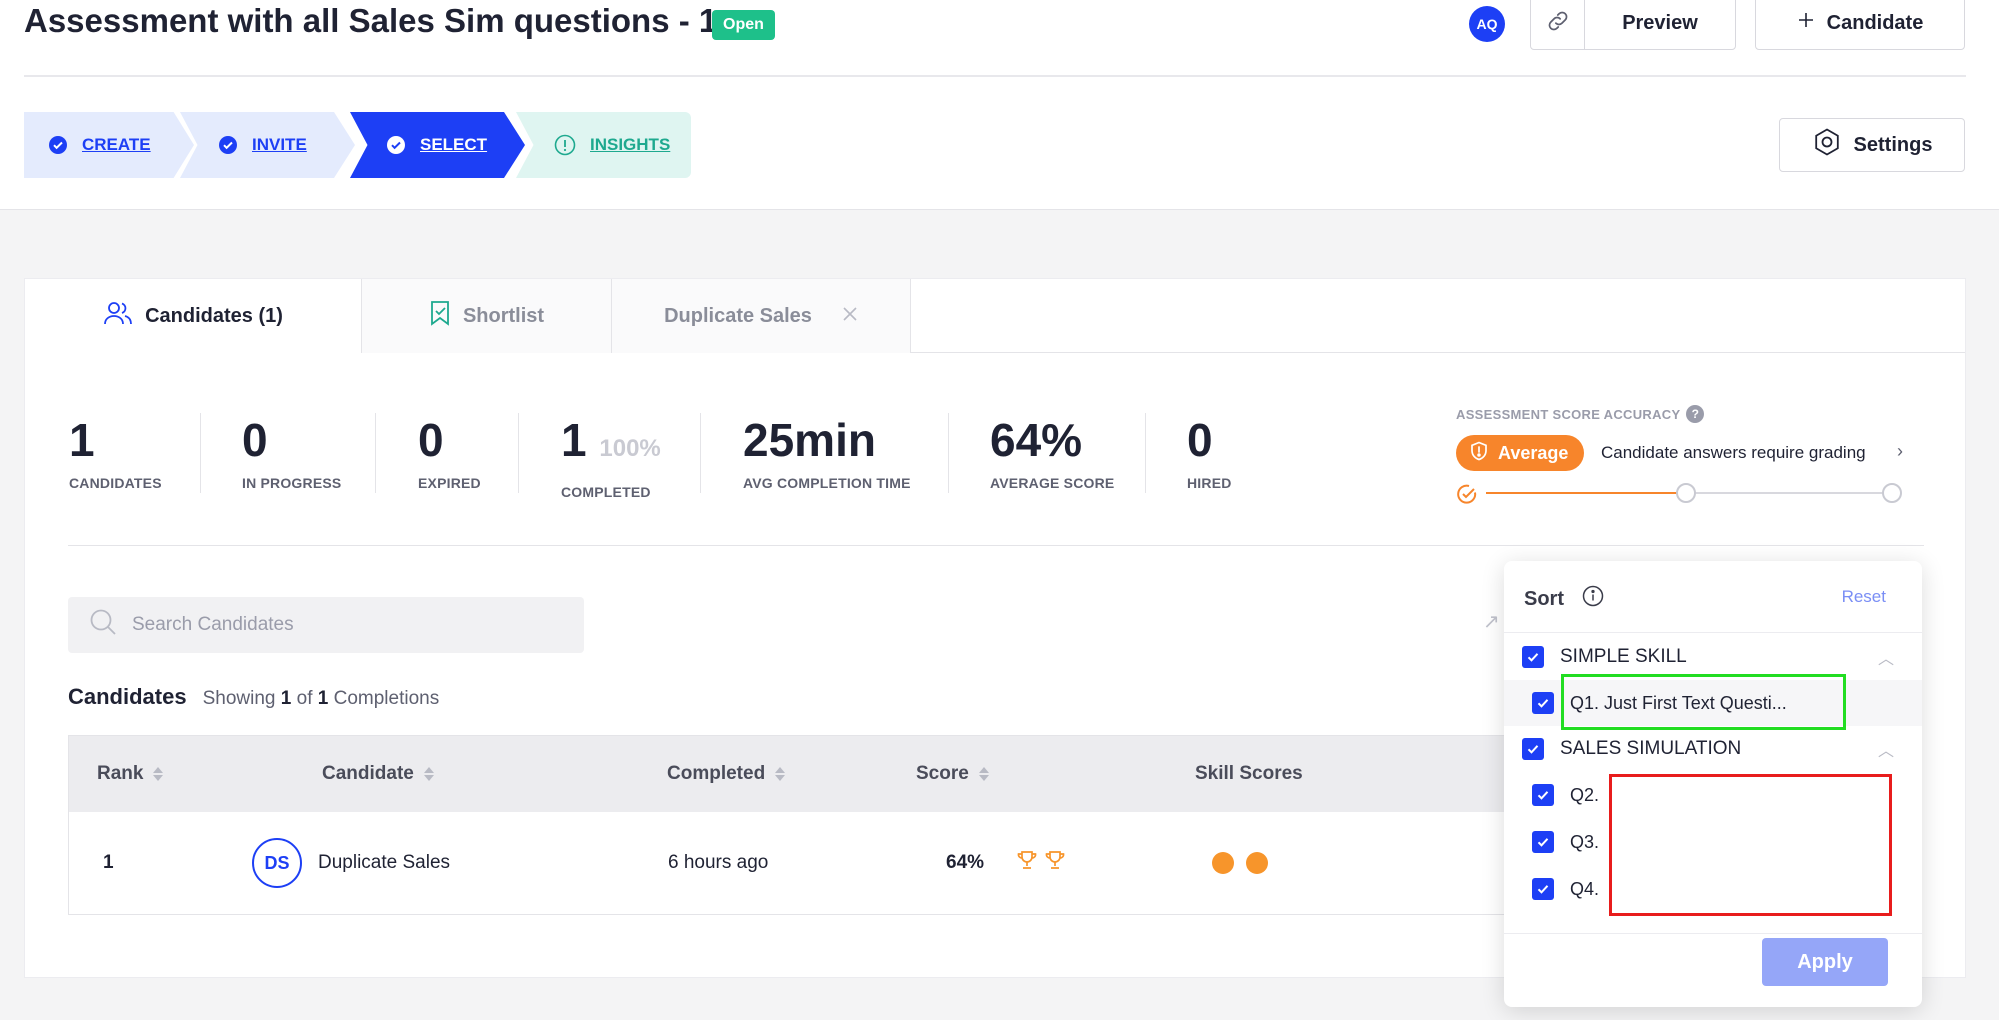  I want to click on step-invite: INVITE, so click(267, 145).